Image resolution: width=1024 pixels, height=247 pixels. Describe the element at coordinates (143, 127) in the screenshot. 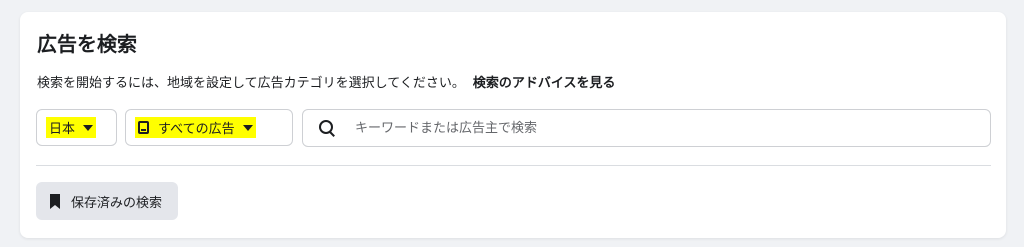

I see `ad-icon` at that location.